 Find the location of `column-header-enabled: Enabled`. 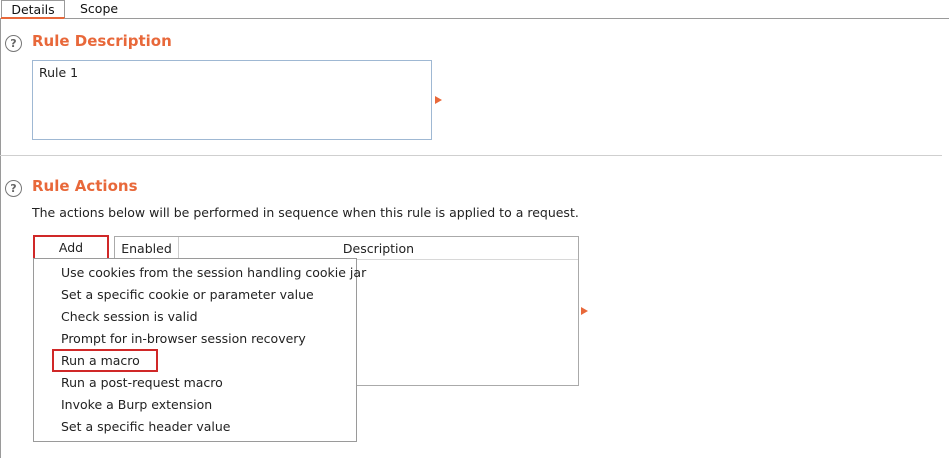

column-header-enabled: Enabled is located at coordinates (147, 248).